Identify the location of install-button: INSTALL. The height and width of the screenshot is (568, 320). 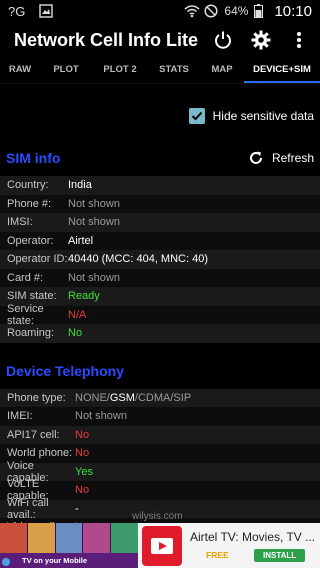
(280, 555).